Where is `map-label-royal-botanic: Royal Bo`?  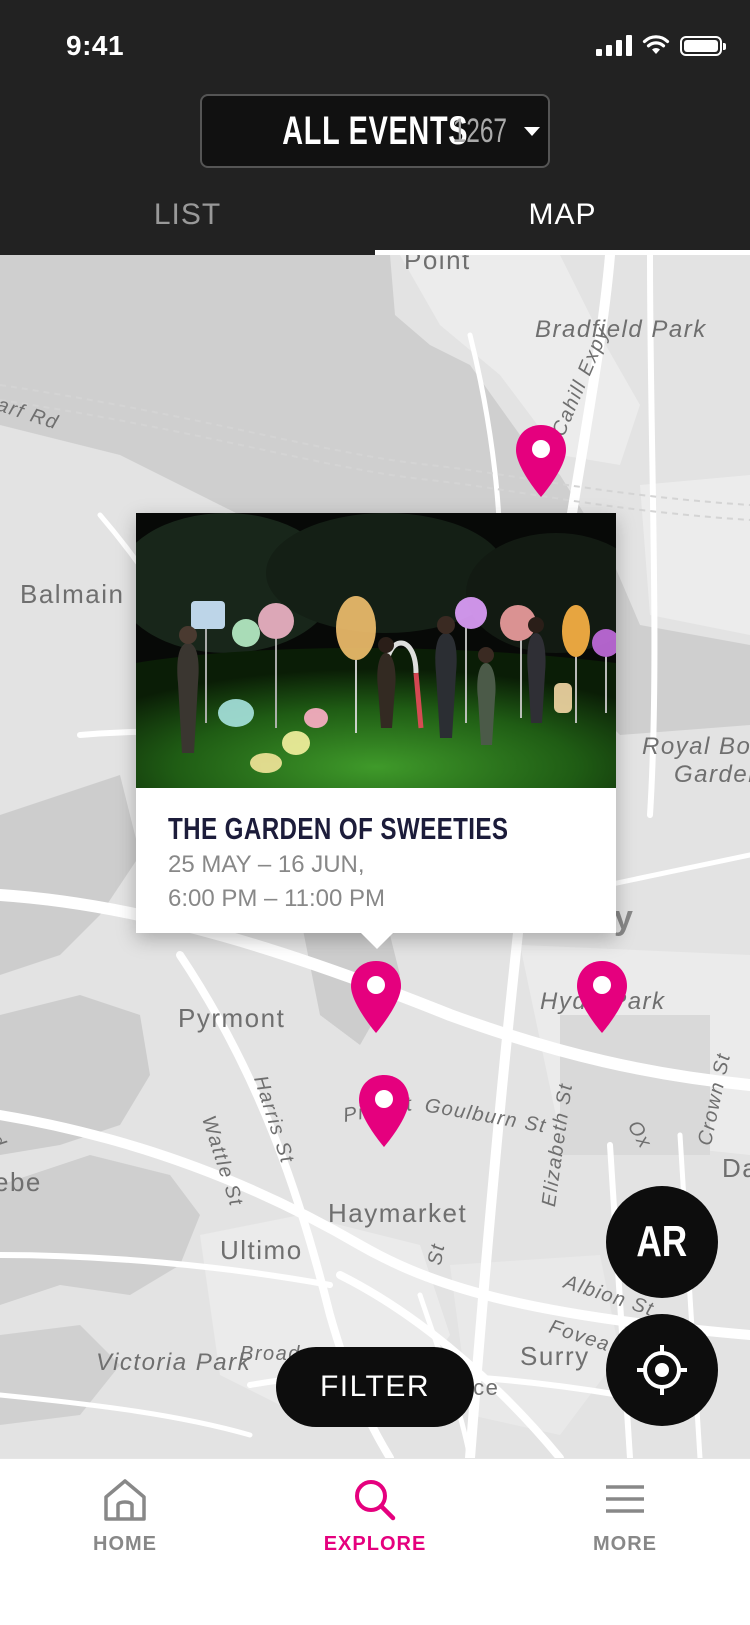 map-label-royal-botanic: Royal Bo is located at coordinates (696, 746).